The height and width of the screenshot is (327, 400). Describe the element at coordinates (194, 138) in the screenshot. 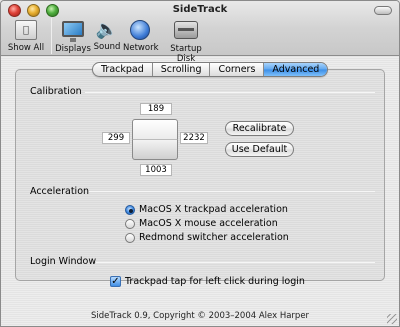

I see `calibration-right-value: 2232` at that location.